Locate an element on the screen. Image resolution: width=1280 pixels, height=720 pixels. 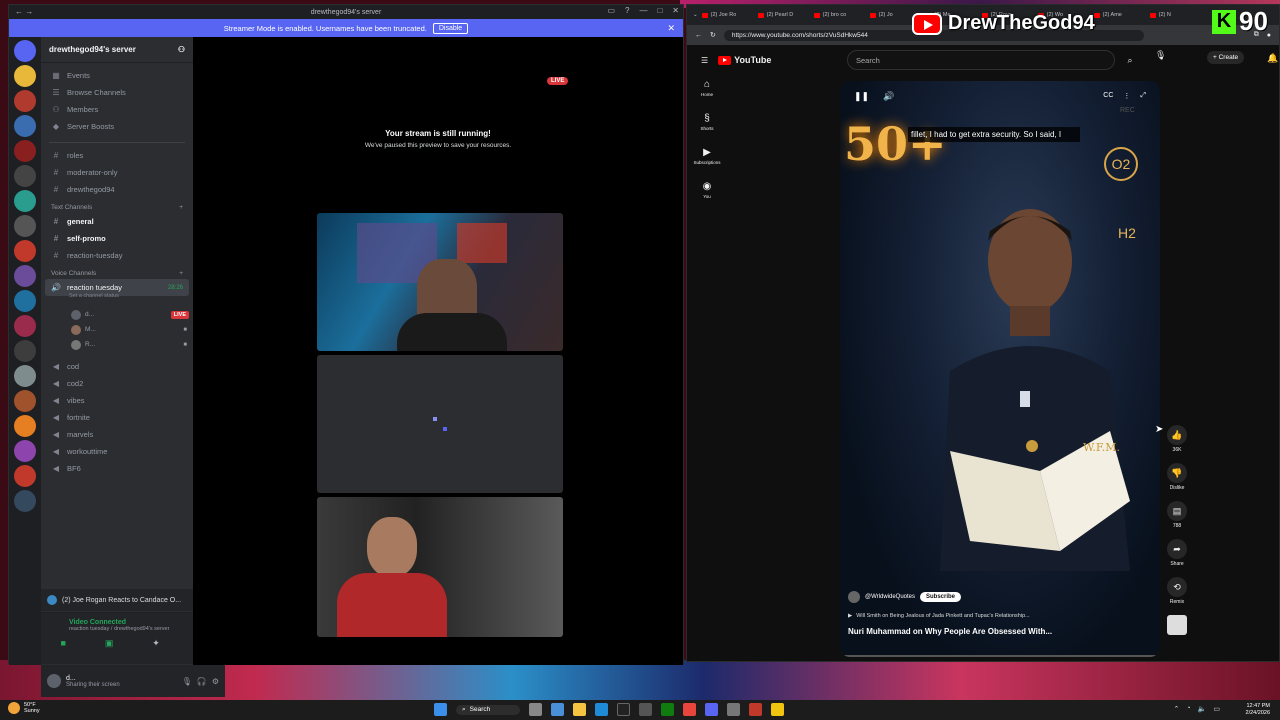
xbox-icon is located at coordinates (668, 709).